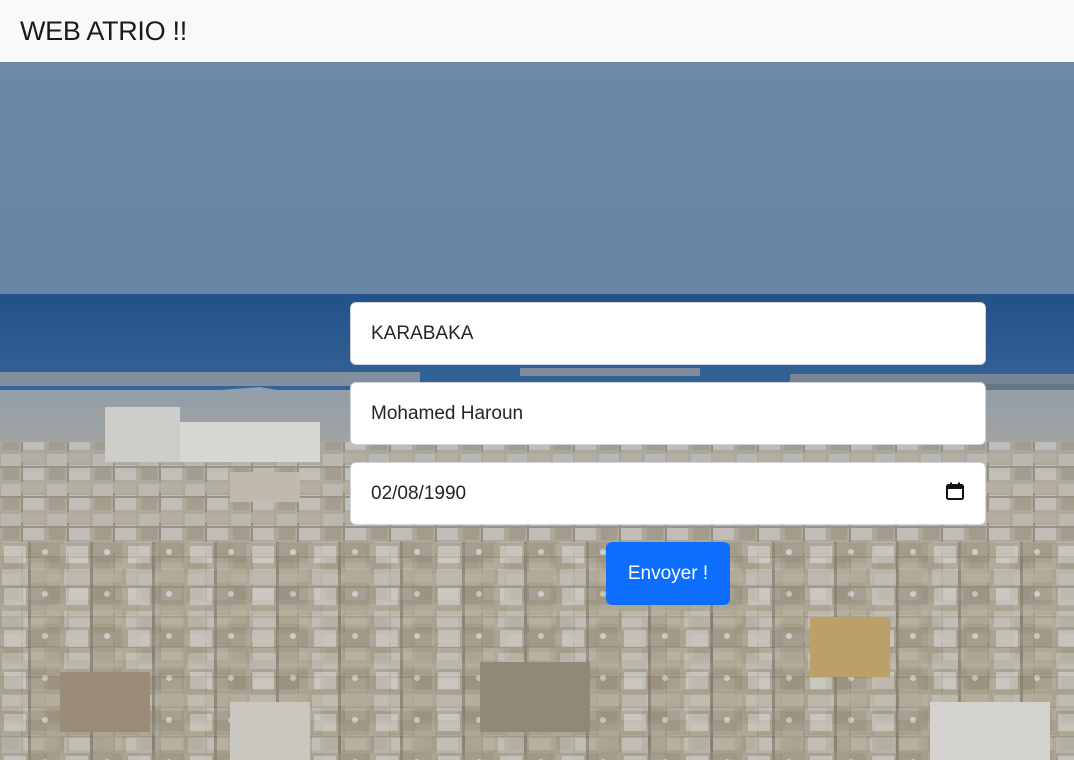 This screenshot has width=1074, height=760. I want to click on birth-date-field: 02/08/1990, so click(668, 493).